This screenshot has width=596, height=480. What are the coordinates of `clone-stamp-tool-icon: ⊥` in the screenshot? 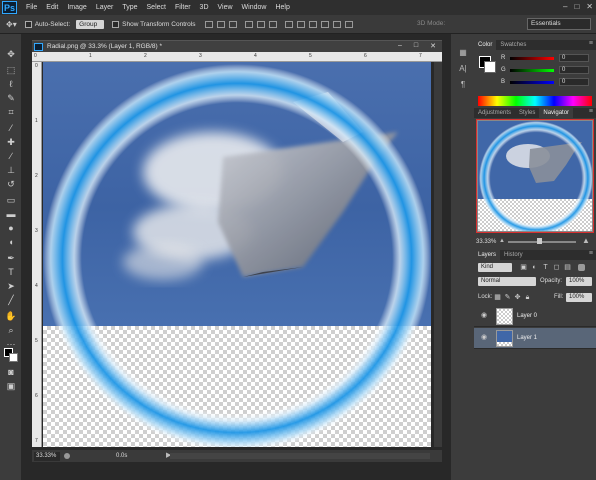 It's located at (11, 170).